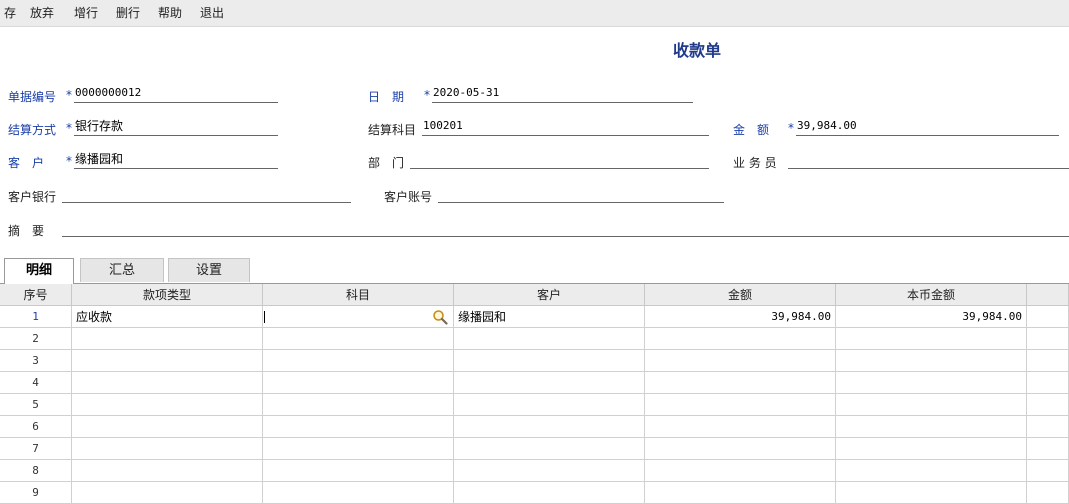  I want to click on save-button: 存, so click(10, 13).